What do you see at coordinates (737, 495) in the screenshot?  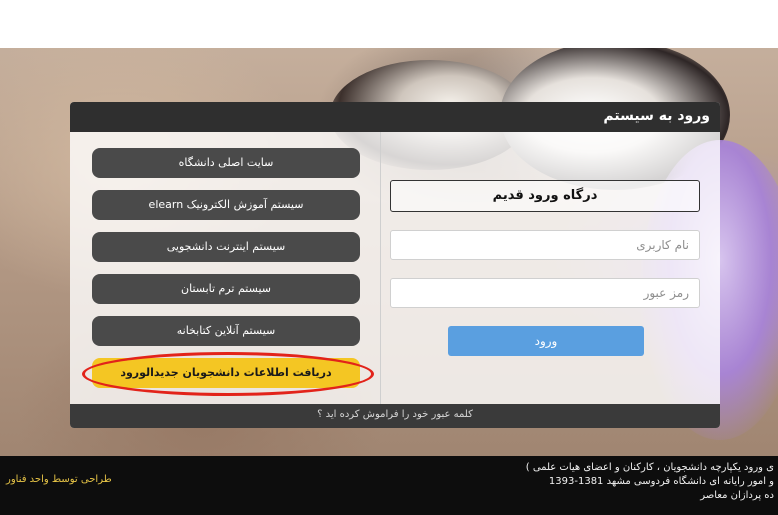 I see `footer-line-3: ده پردازان معاصر` at bounding box center [737, 495].